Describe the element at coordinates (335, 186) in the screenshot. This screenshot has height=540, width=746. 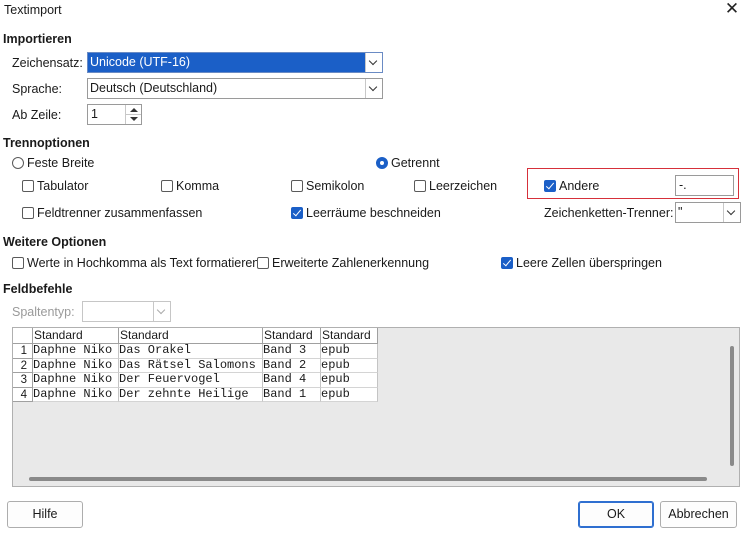
I see `semikolon-label: Semikolon` at that location.